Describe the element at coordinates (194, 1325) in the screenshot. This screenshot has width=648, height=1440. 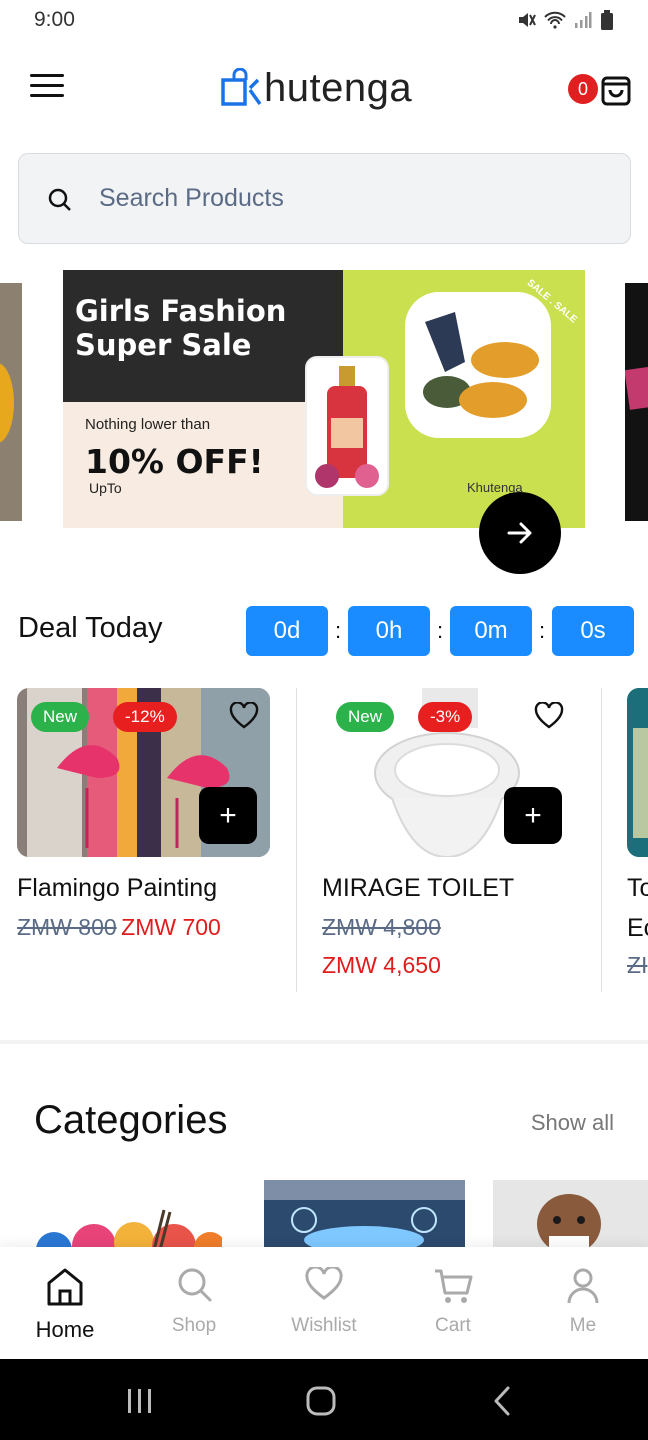
I see `nav-shop-label: Shop` at that location.